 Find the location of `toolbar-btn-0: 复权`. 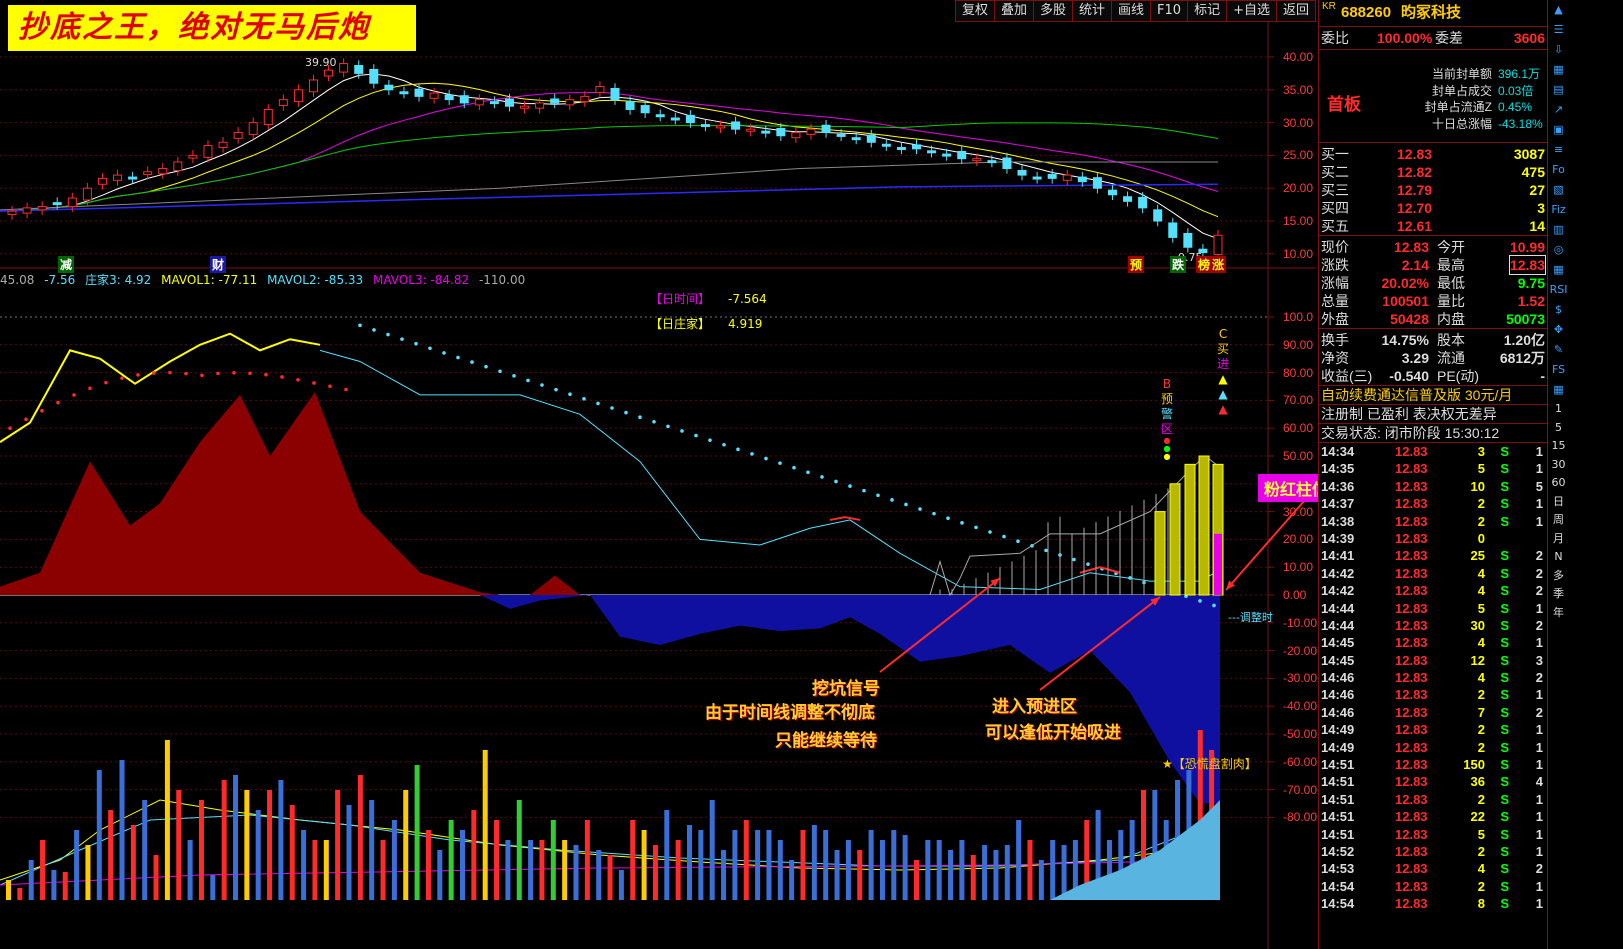

toolbar-btn-0: 复权 is located at coordinates (974, 11).